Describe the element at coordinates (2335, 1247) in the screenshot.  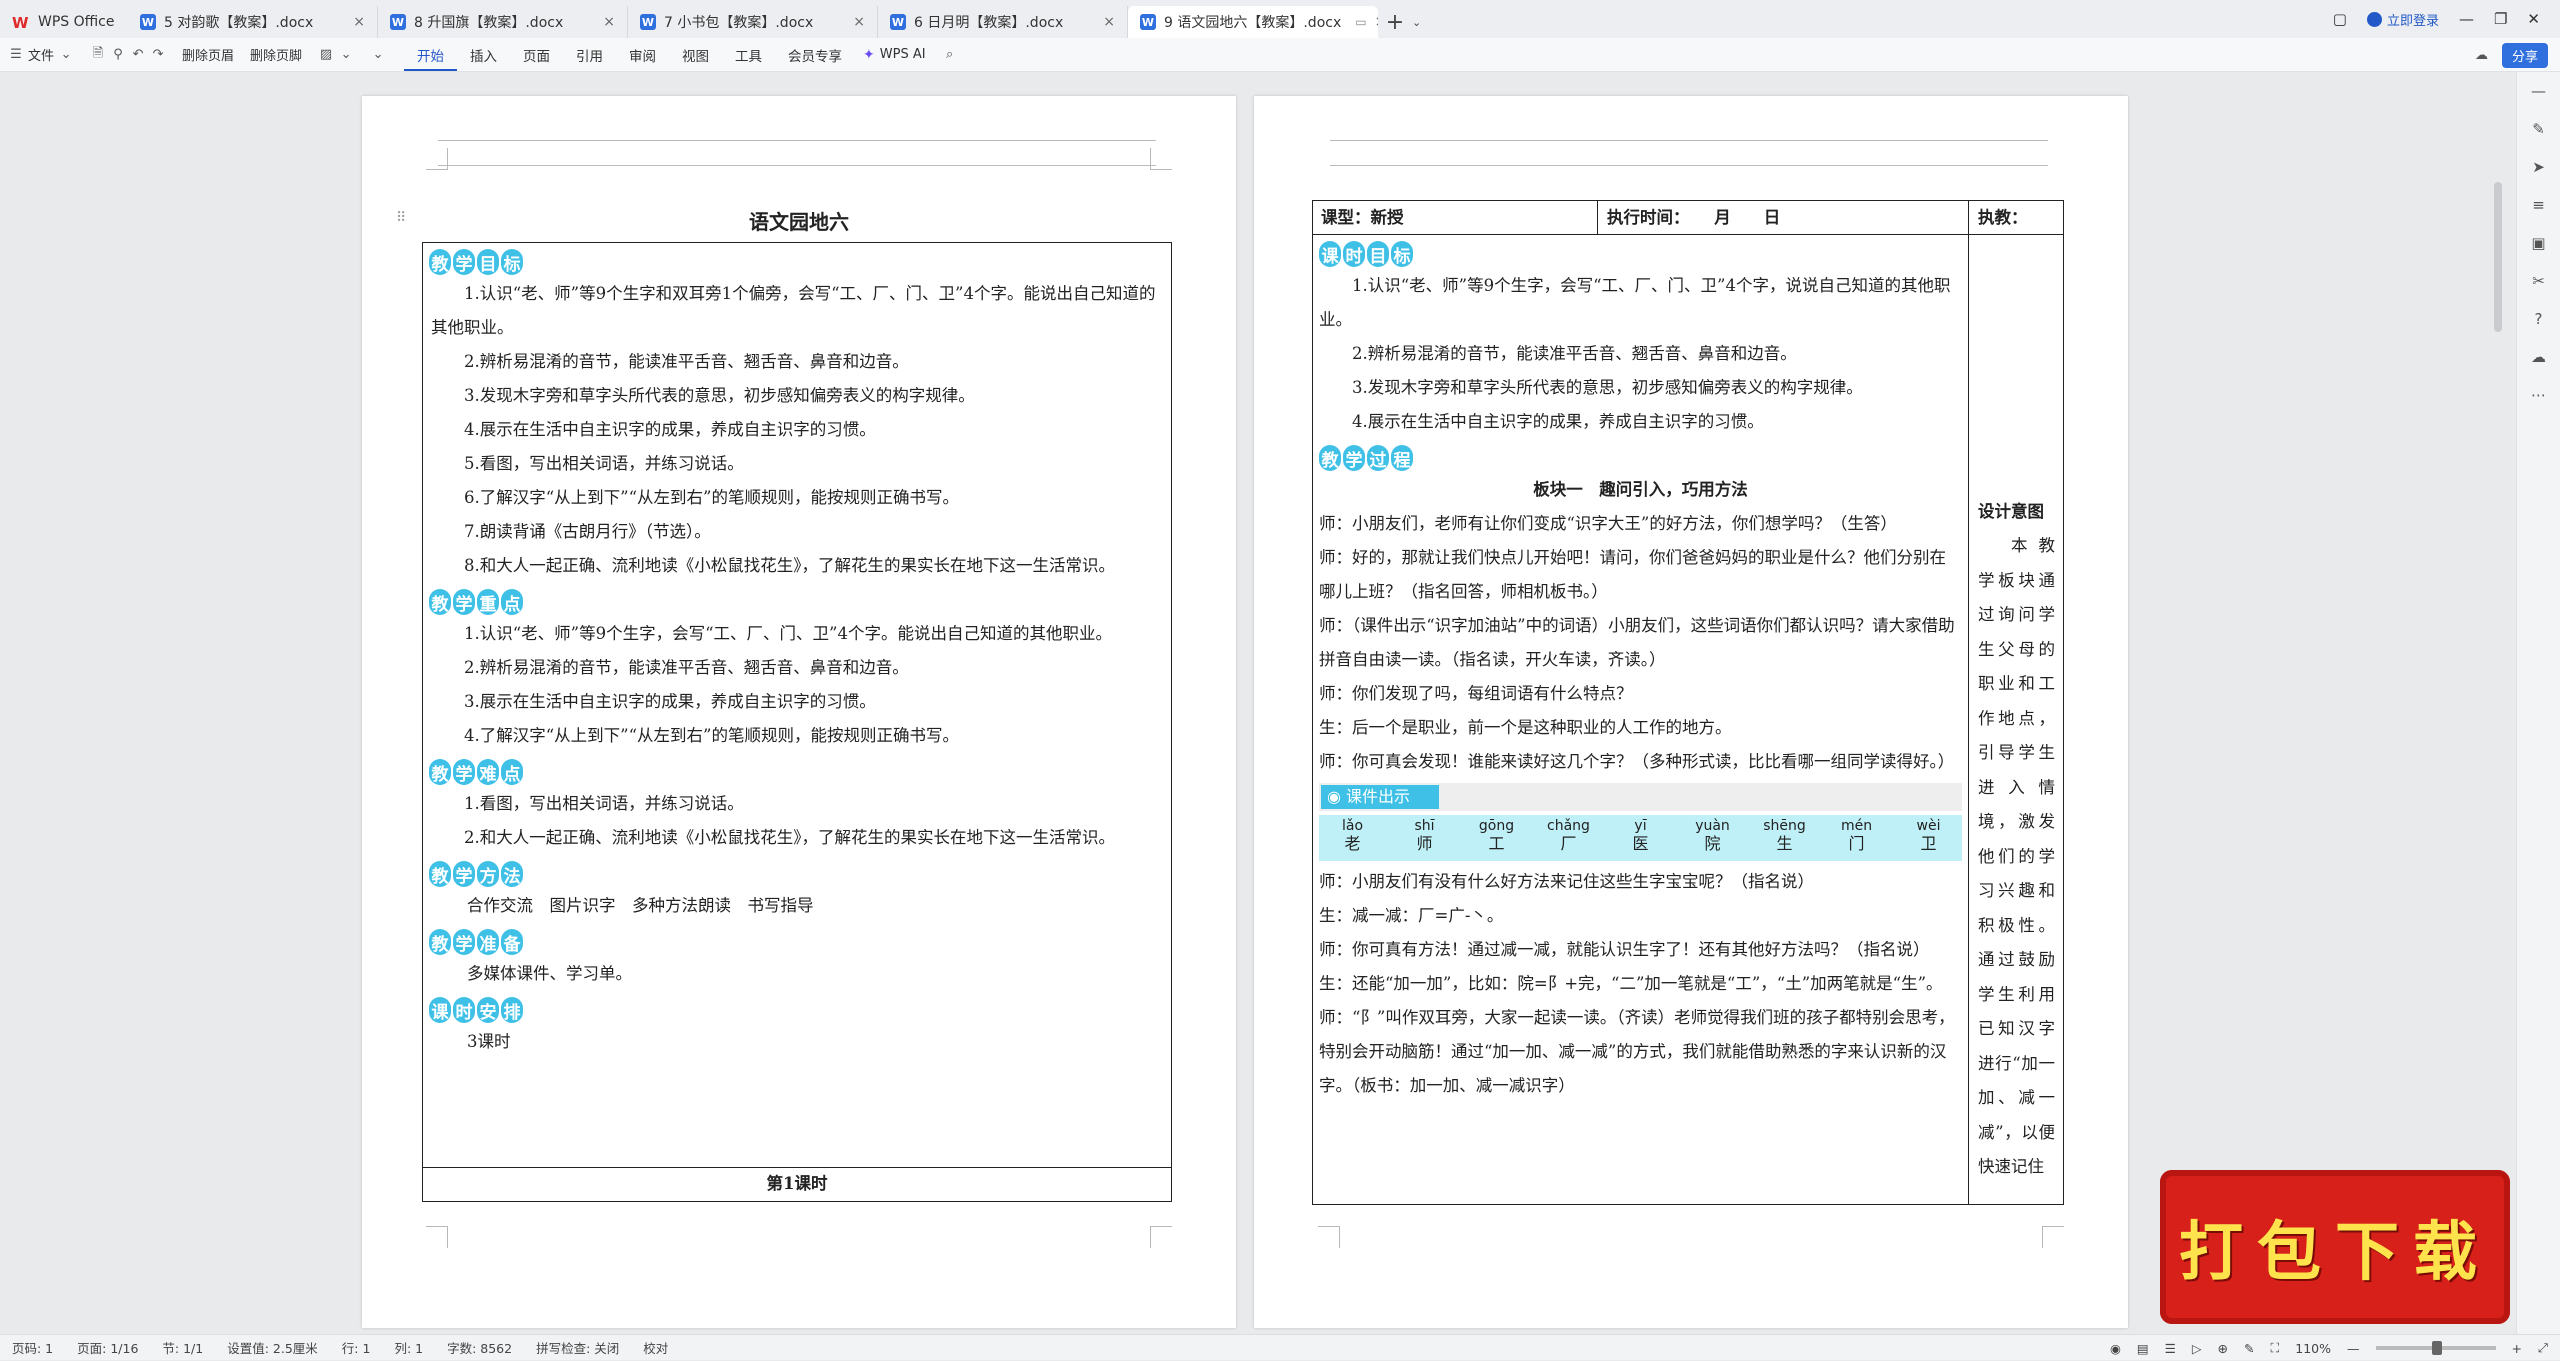
I see `download-promo-badge: 打包下载` at that location.